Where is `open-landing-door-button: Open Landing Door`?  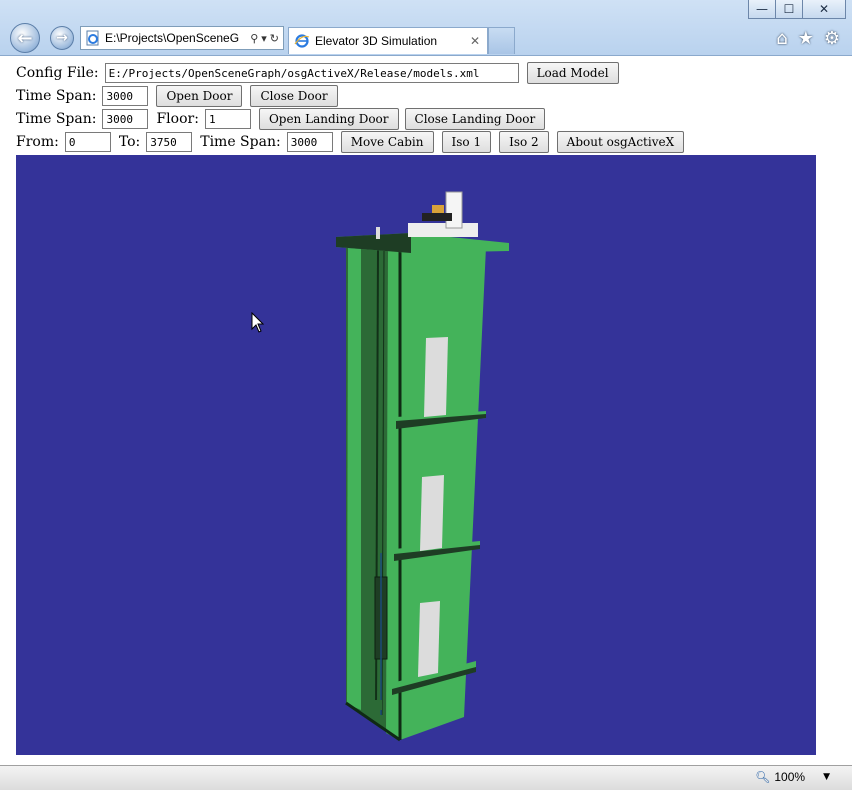
open-landing-door-button: Open Landing Door is located at coordinates (328, 119).